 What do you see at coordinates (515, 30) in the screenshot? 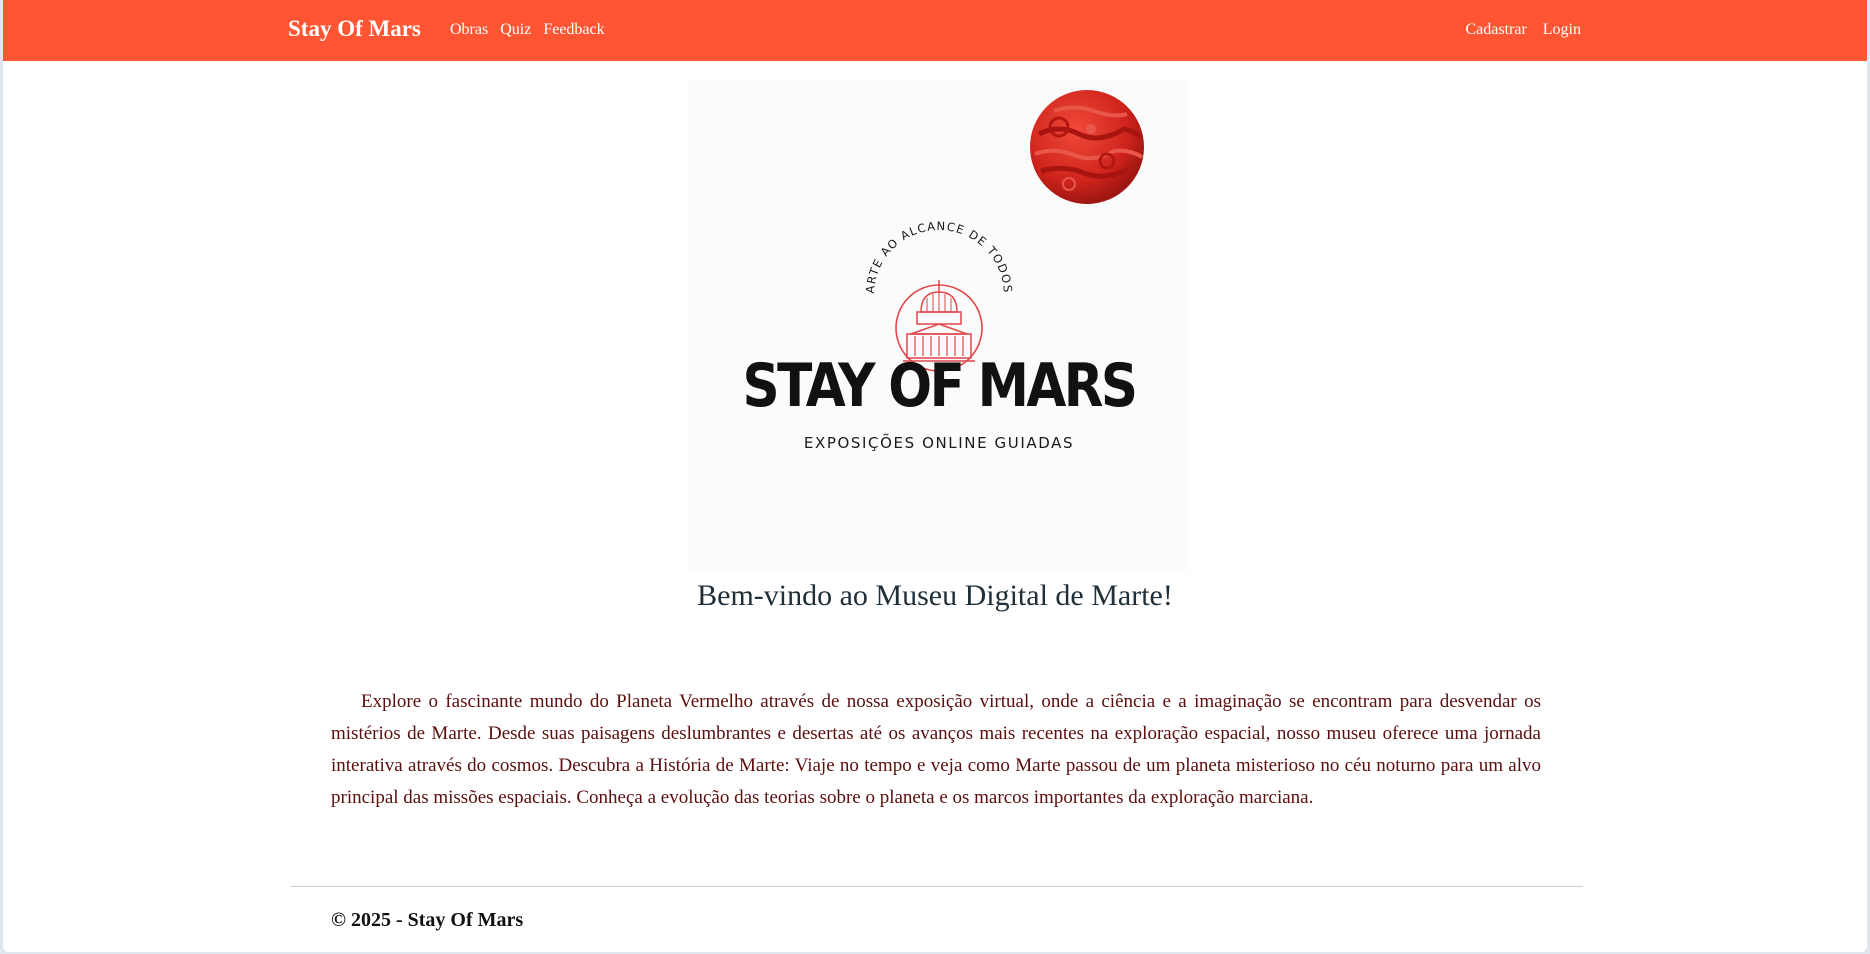
I see `nav-link-quiz: Quiz` at bounding box center [515, 30].